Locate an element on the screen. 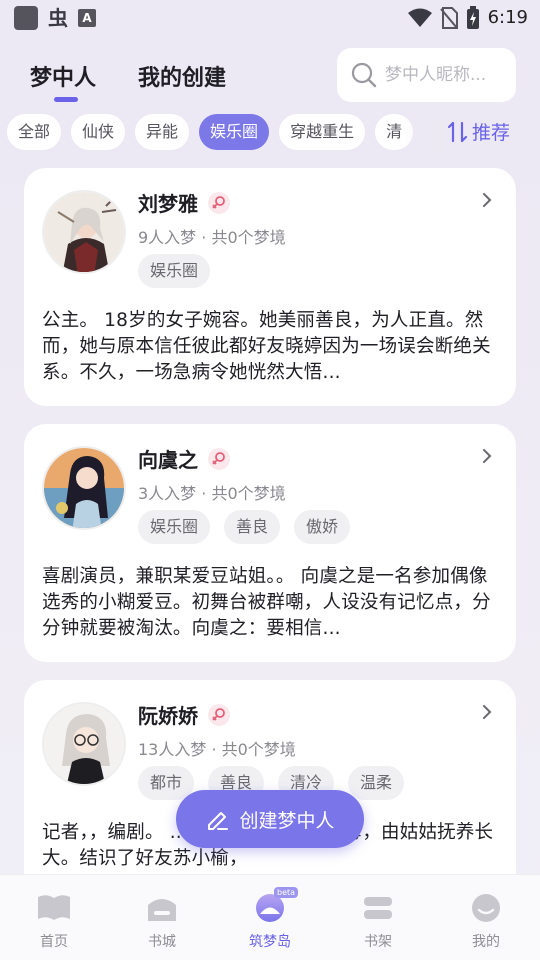 The width and height of the screenshot is (540, 960). tab-dream-people: 梦中人 is located at coordinates (63, 76).